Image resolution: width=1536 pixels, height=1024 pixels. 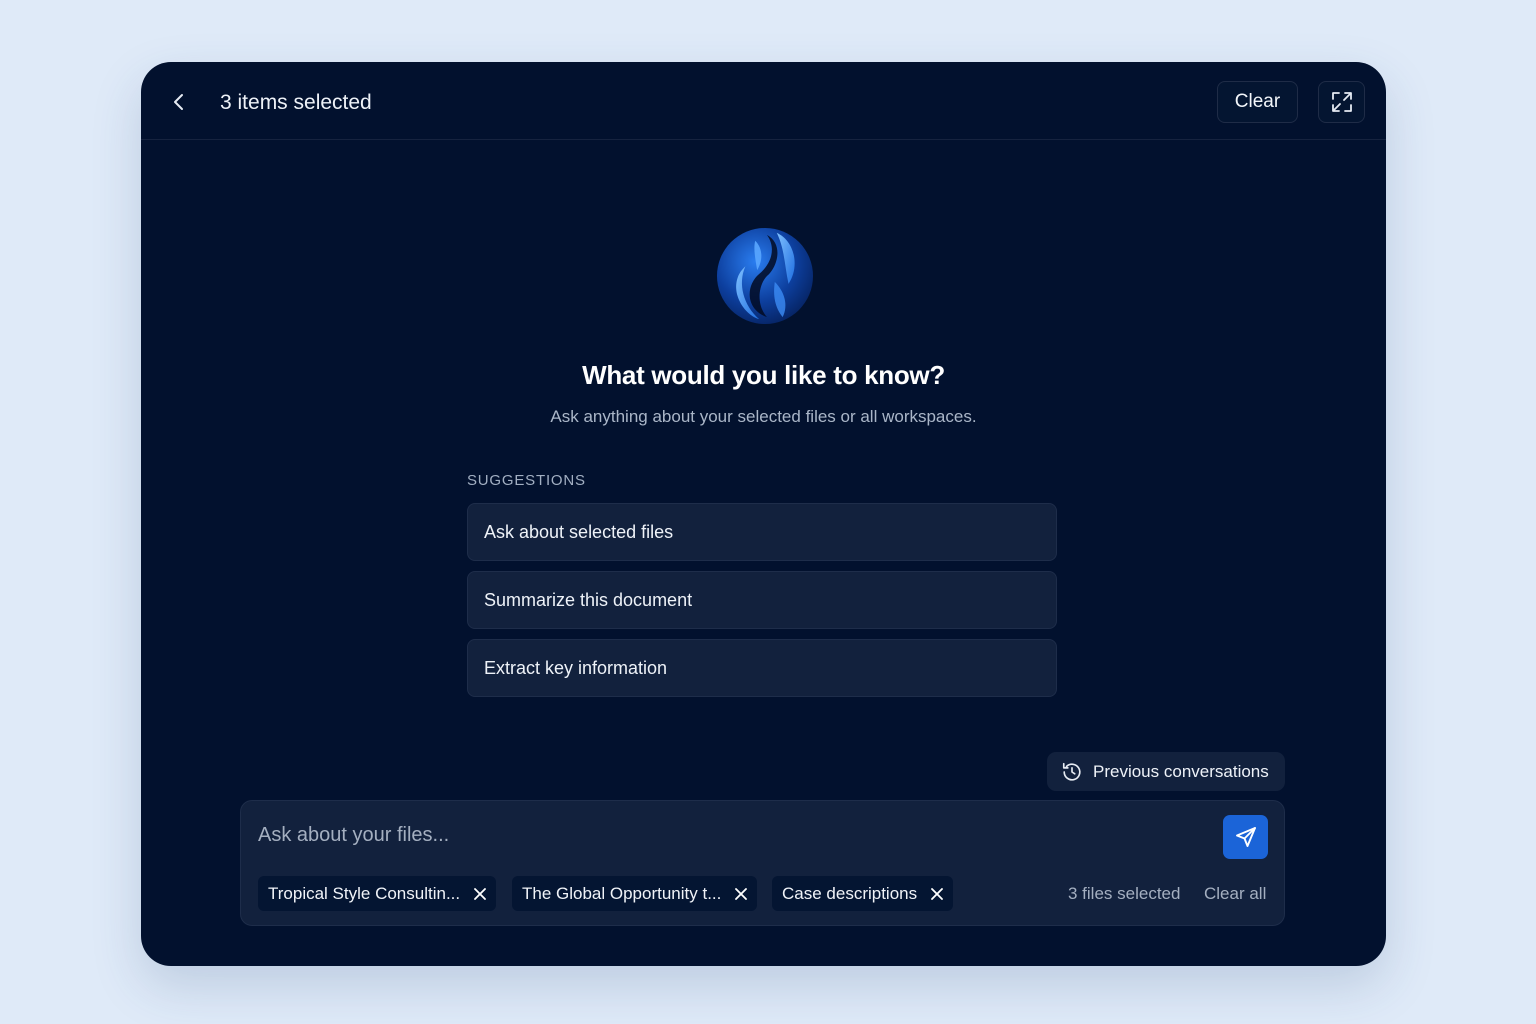 I want to click on file-chip-label: Case descriptions, so click(x=850, y=893).